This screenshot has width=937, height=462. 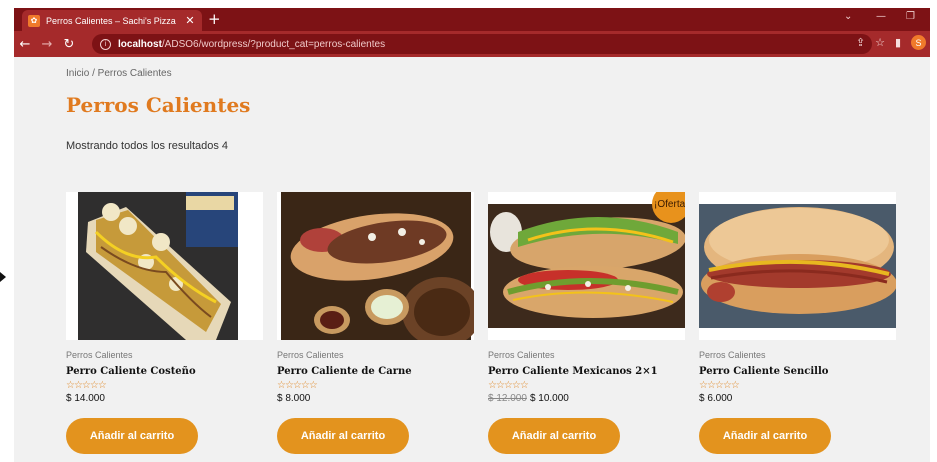 I want to click on product-name: Perro Caliente Mexicanos 2×1, so click(x=586, y=371).